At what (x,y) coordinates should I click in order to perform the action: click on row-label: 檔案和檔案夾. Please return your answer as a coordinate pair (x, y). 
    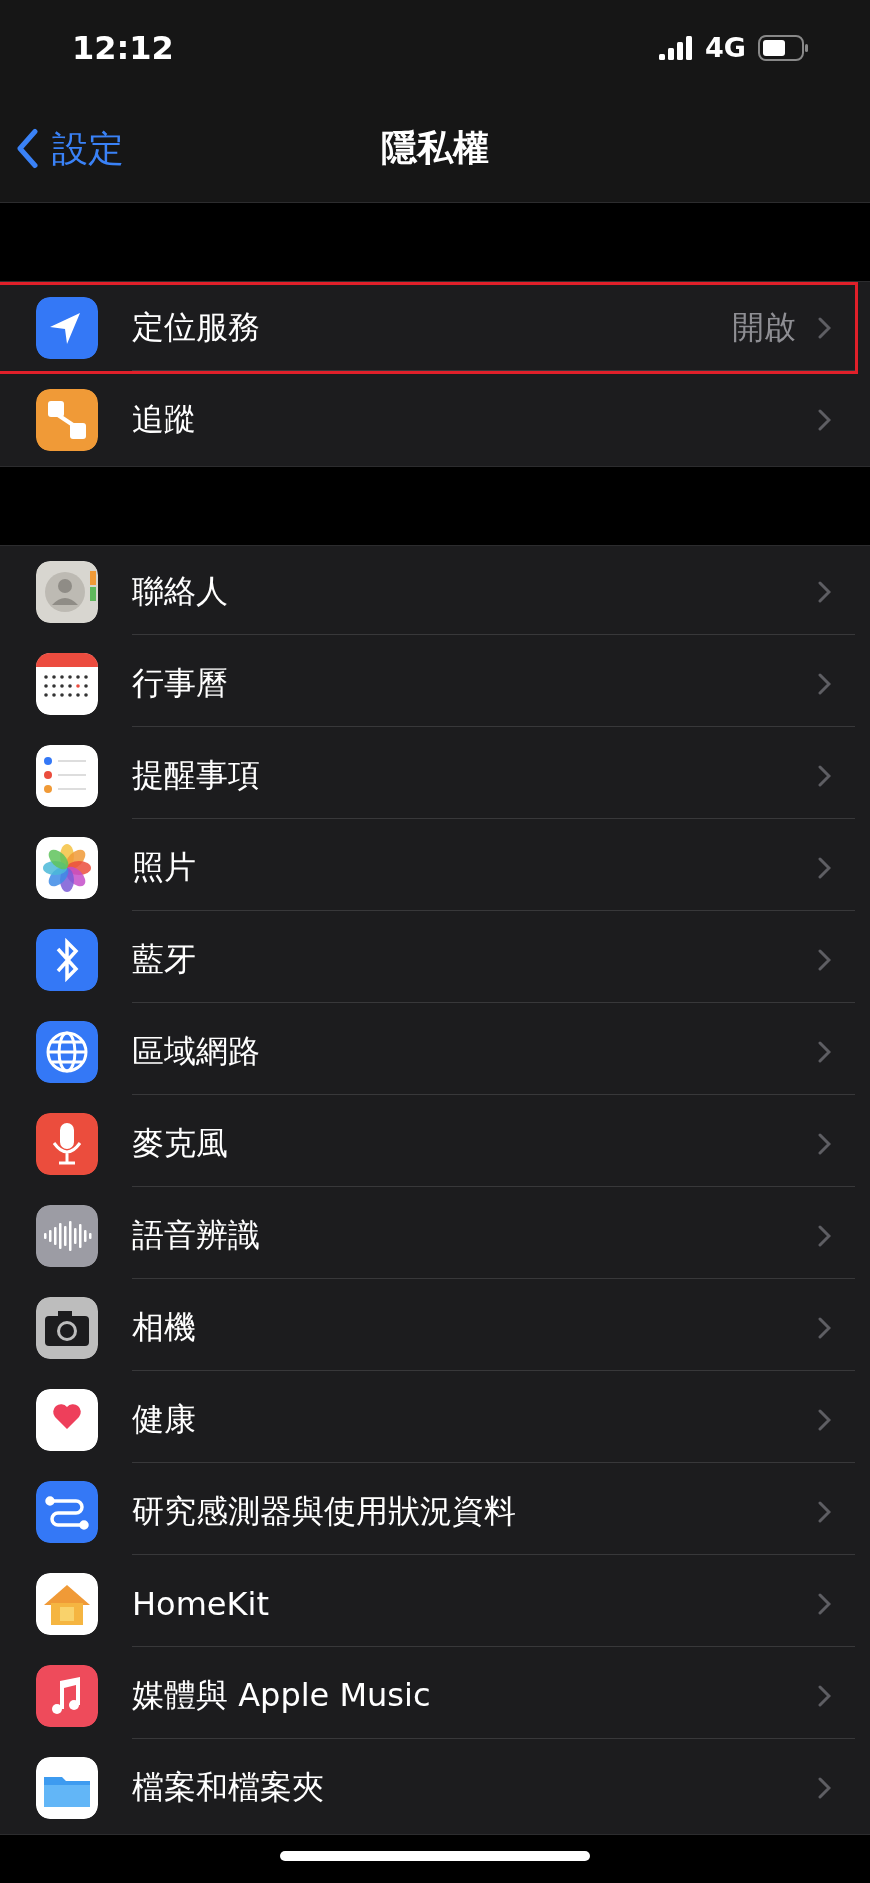
    Looking at the image, I should click on (228, 1787).